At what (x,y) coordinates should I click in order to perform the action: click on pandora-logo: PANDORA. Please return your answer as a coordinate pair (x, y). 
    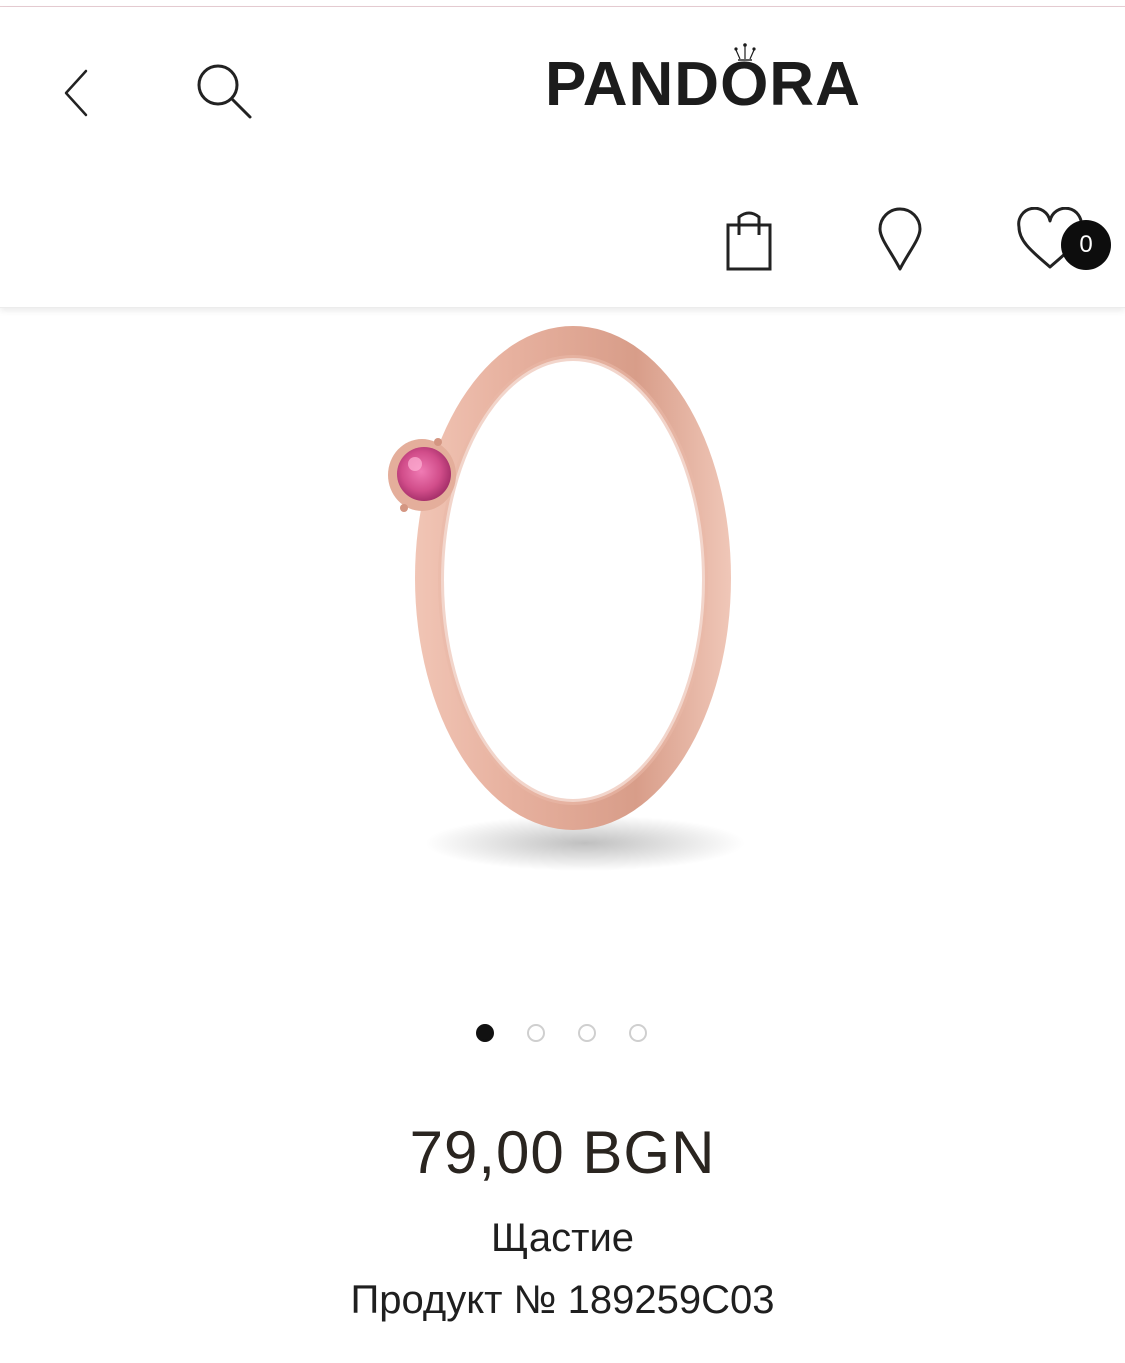
    Looking at the image, I should click on (710, 82).